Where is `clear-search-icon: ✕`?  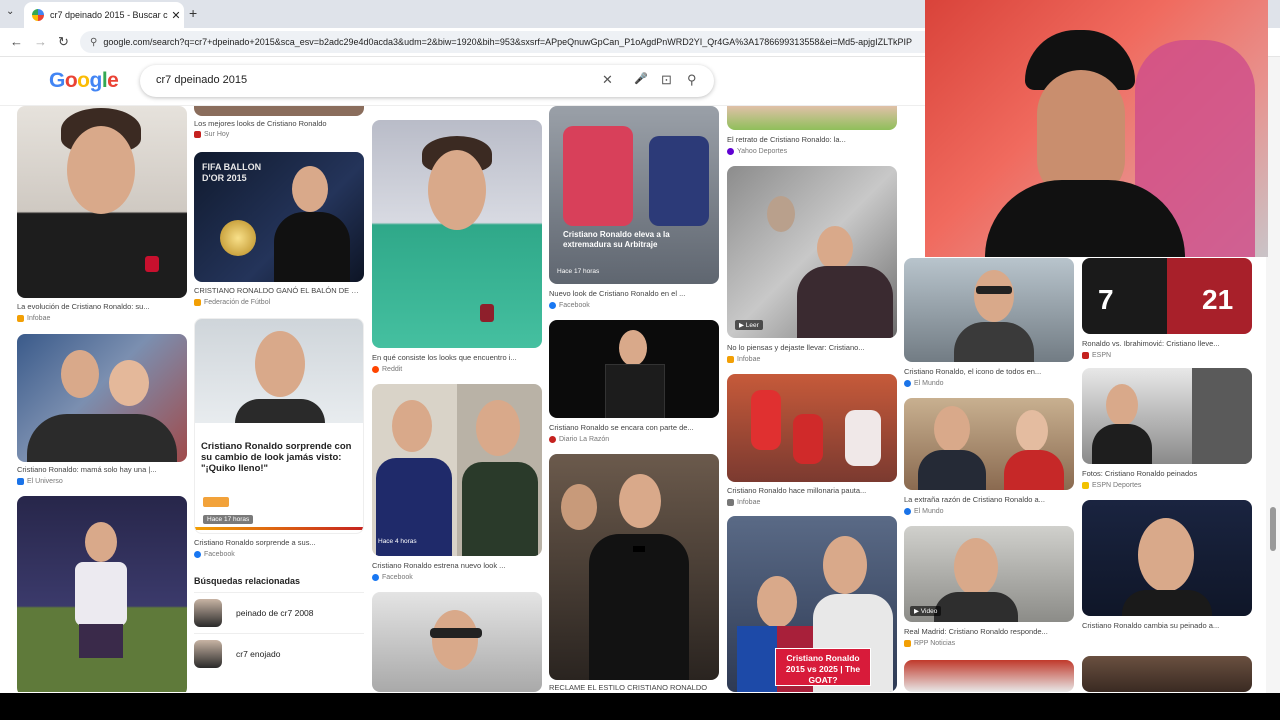 clear-search-icon: ✕ is located at coordinates (607, 80).